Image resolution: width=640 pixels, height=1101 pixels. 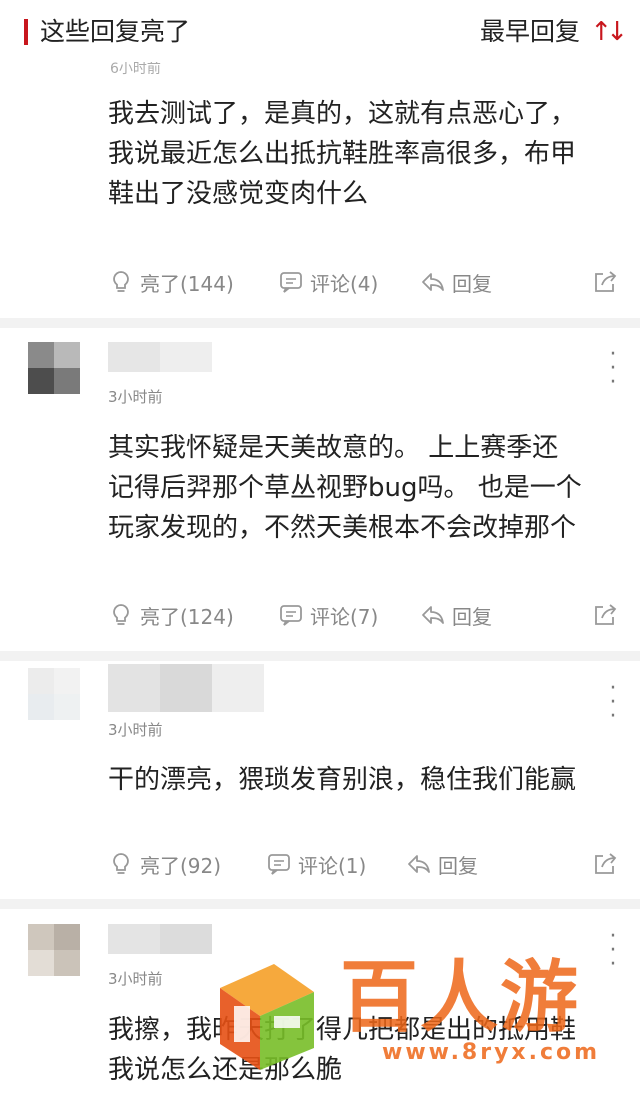 What do you see at coordinates (342, 114) in the screenshot?
I see `comment-text-line: 我去测试了，是真的，这就有点恶心了，` at bounding box center [342, 114].